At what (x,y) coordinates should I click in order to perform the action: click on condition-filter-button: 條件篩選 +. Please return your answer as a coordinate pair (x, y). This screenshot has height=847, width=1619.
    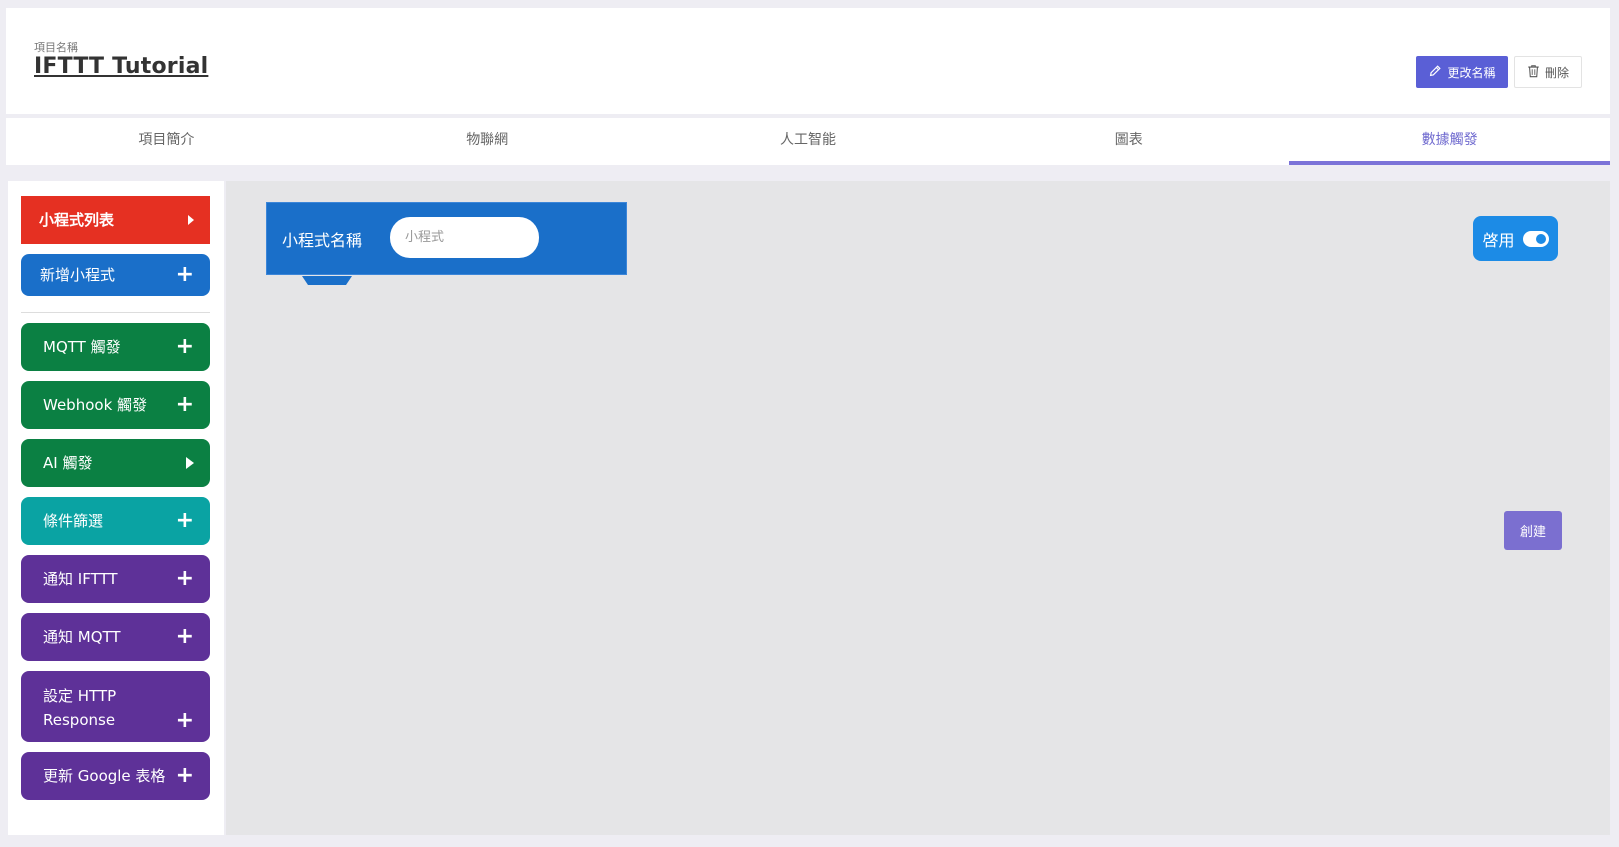
    Looking at the image, I should click on (115, 521).